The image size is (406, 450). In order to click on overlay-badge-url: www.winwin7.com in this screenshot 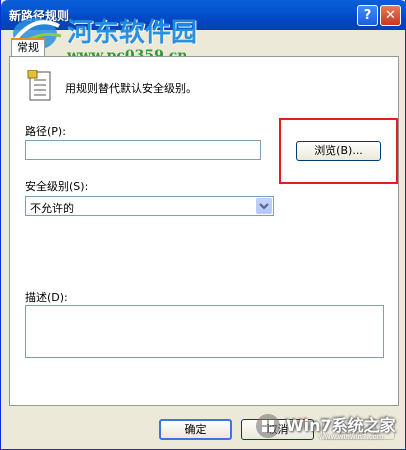, I will do `click(351, 437)`.